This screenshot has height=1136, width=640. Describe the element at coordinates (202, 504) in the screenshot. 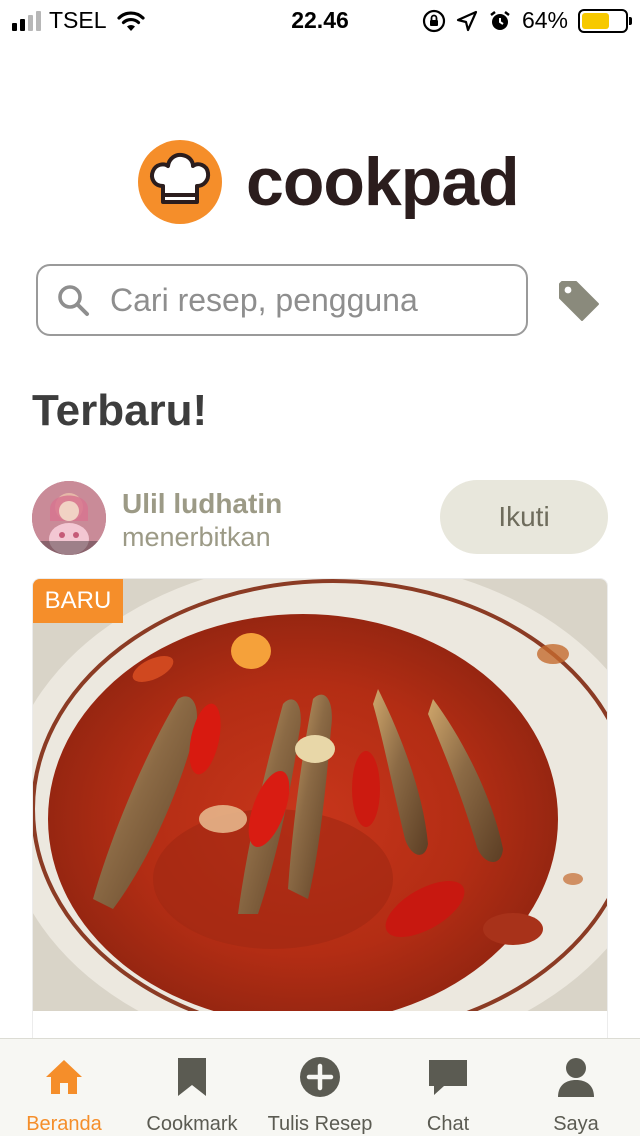

I see `user-name: Ulil ludhatin` at that location.